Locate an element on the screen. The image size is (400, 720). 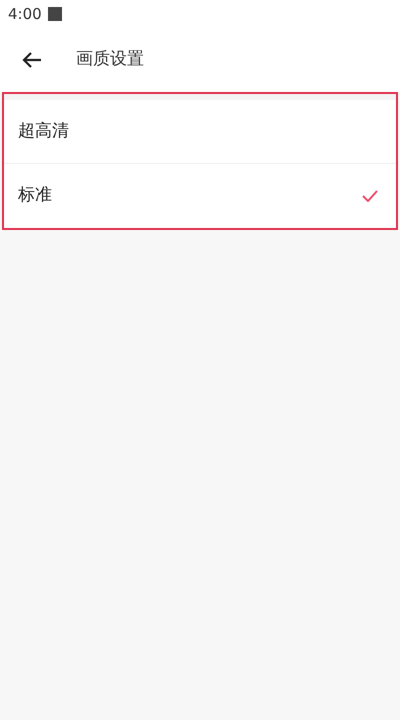
page-title: 画质设置 is located at coordinates (110, 60).